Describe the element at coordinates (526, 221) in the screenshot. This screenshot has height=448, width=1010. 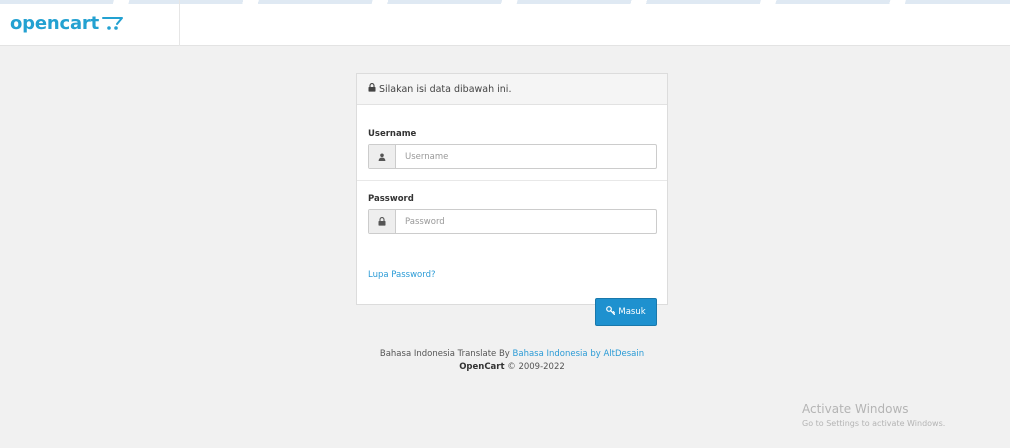
I see `password-input` at that location.